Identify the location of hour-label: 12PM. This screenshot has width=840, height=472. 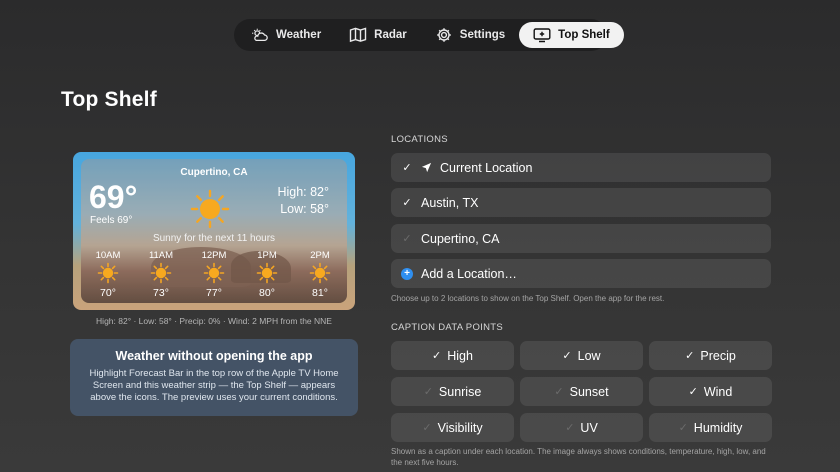
(214, 255).